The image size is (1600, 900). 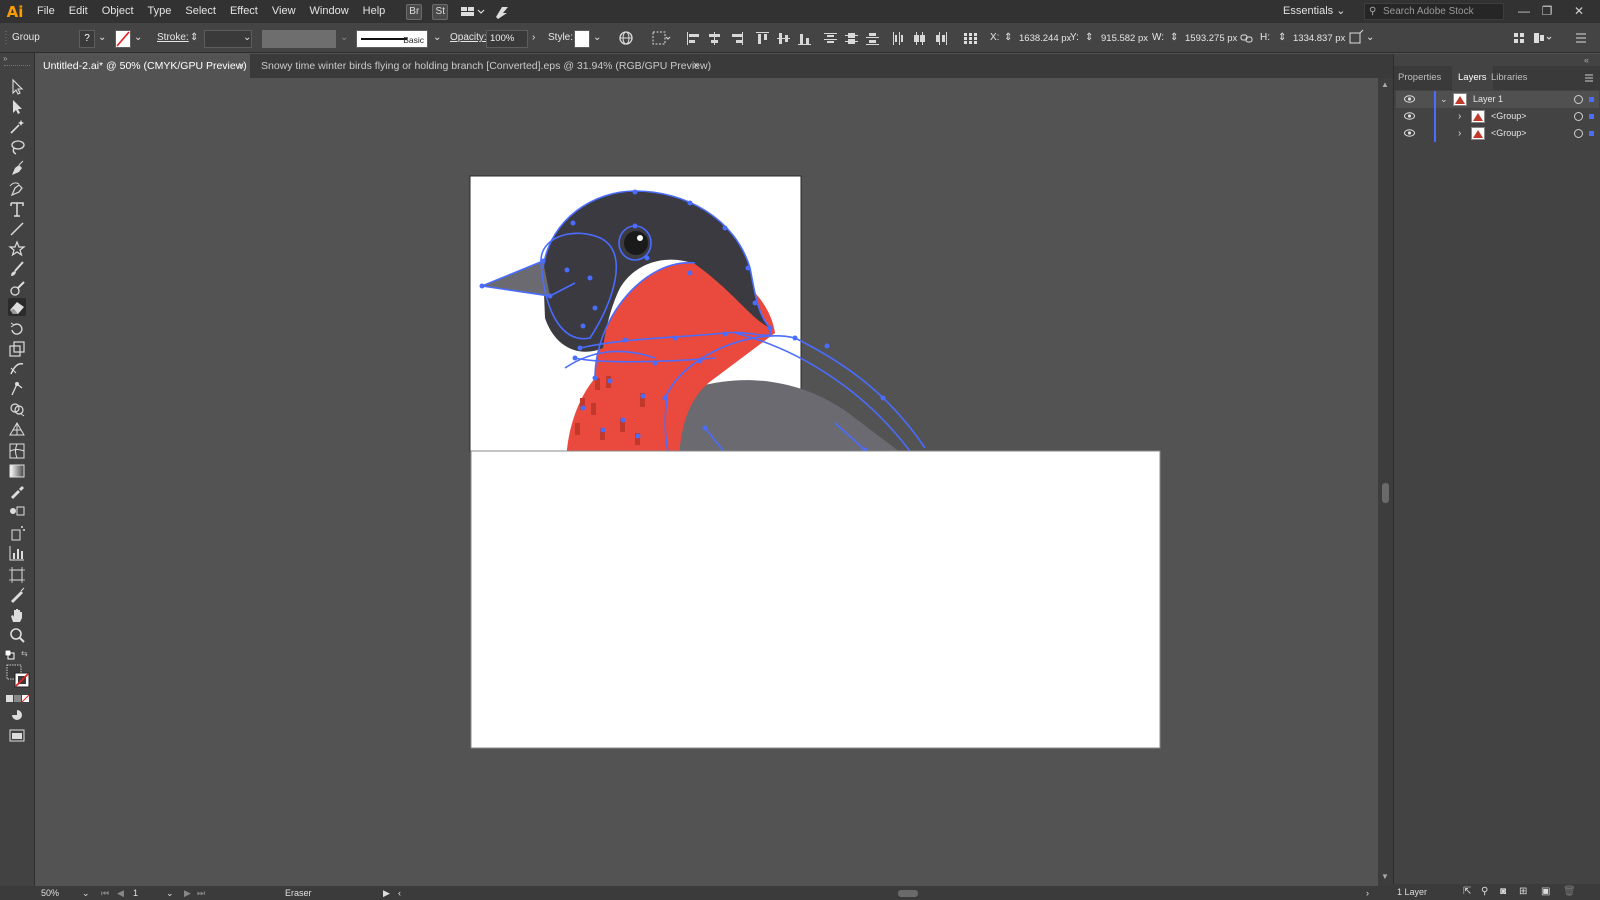 What do you see at coordinates (120, 893) in the screenshot?
I see `previous-artboard-icon: ◀` at bounding box center [120, 893].